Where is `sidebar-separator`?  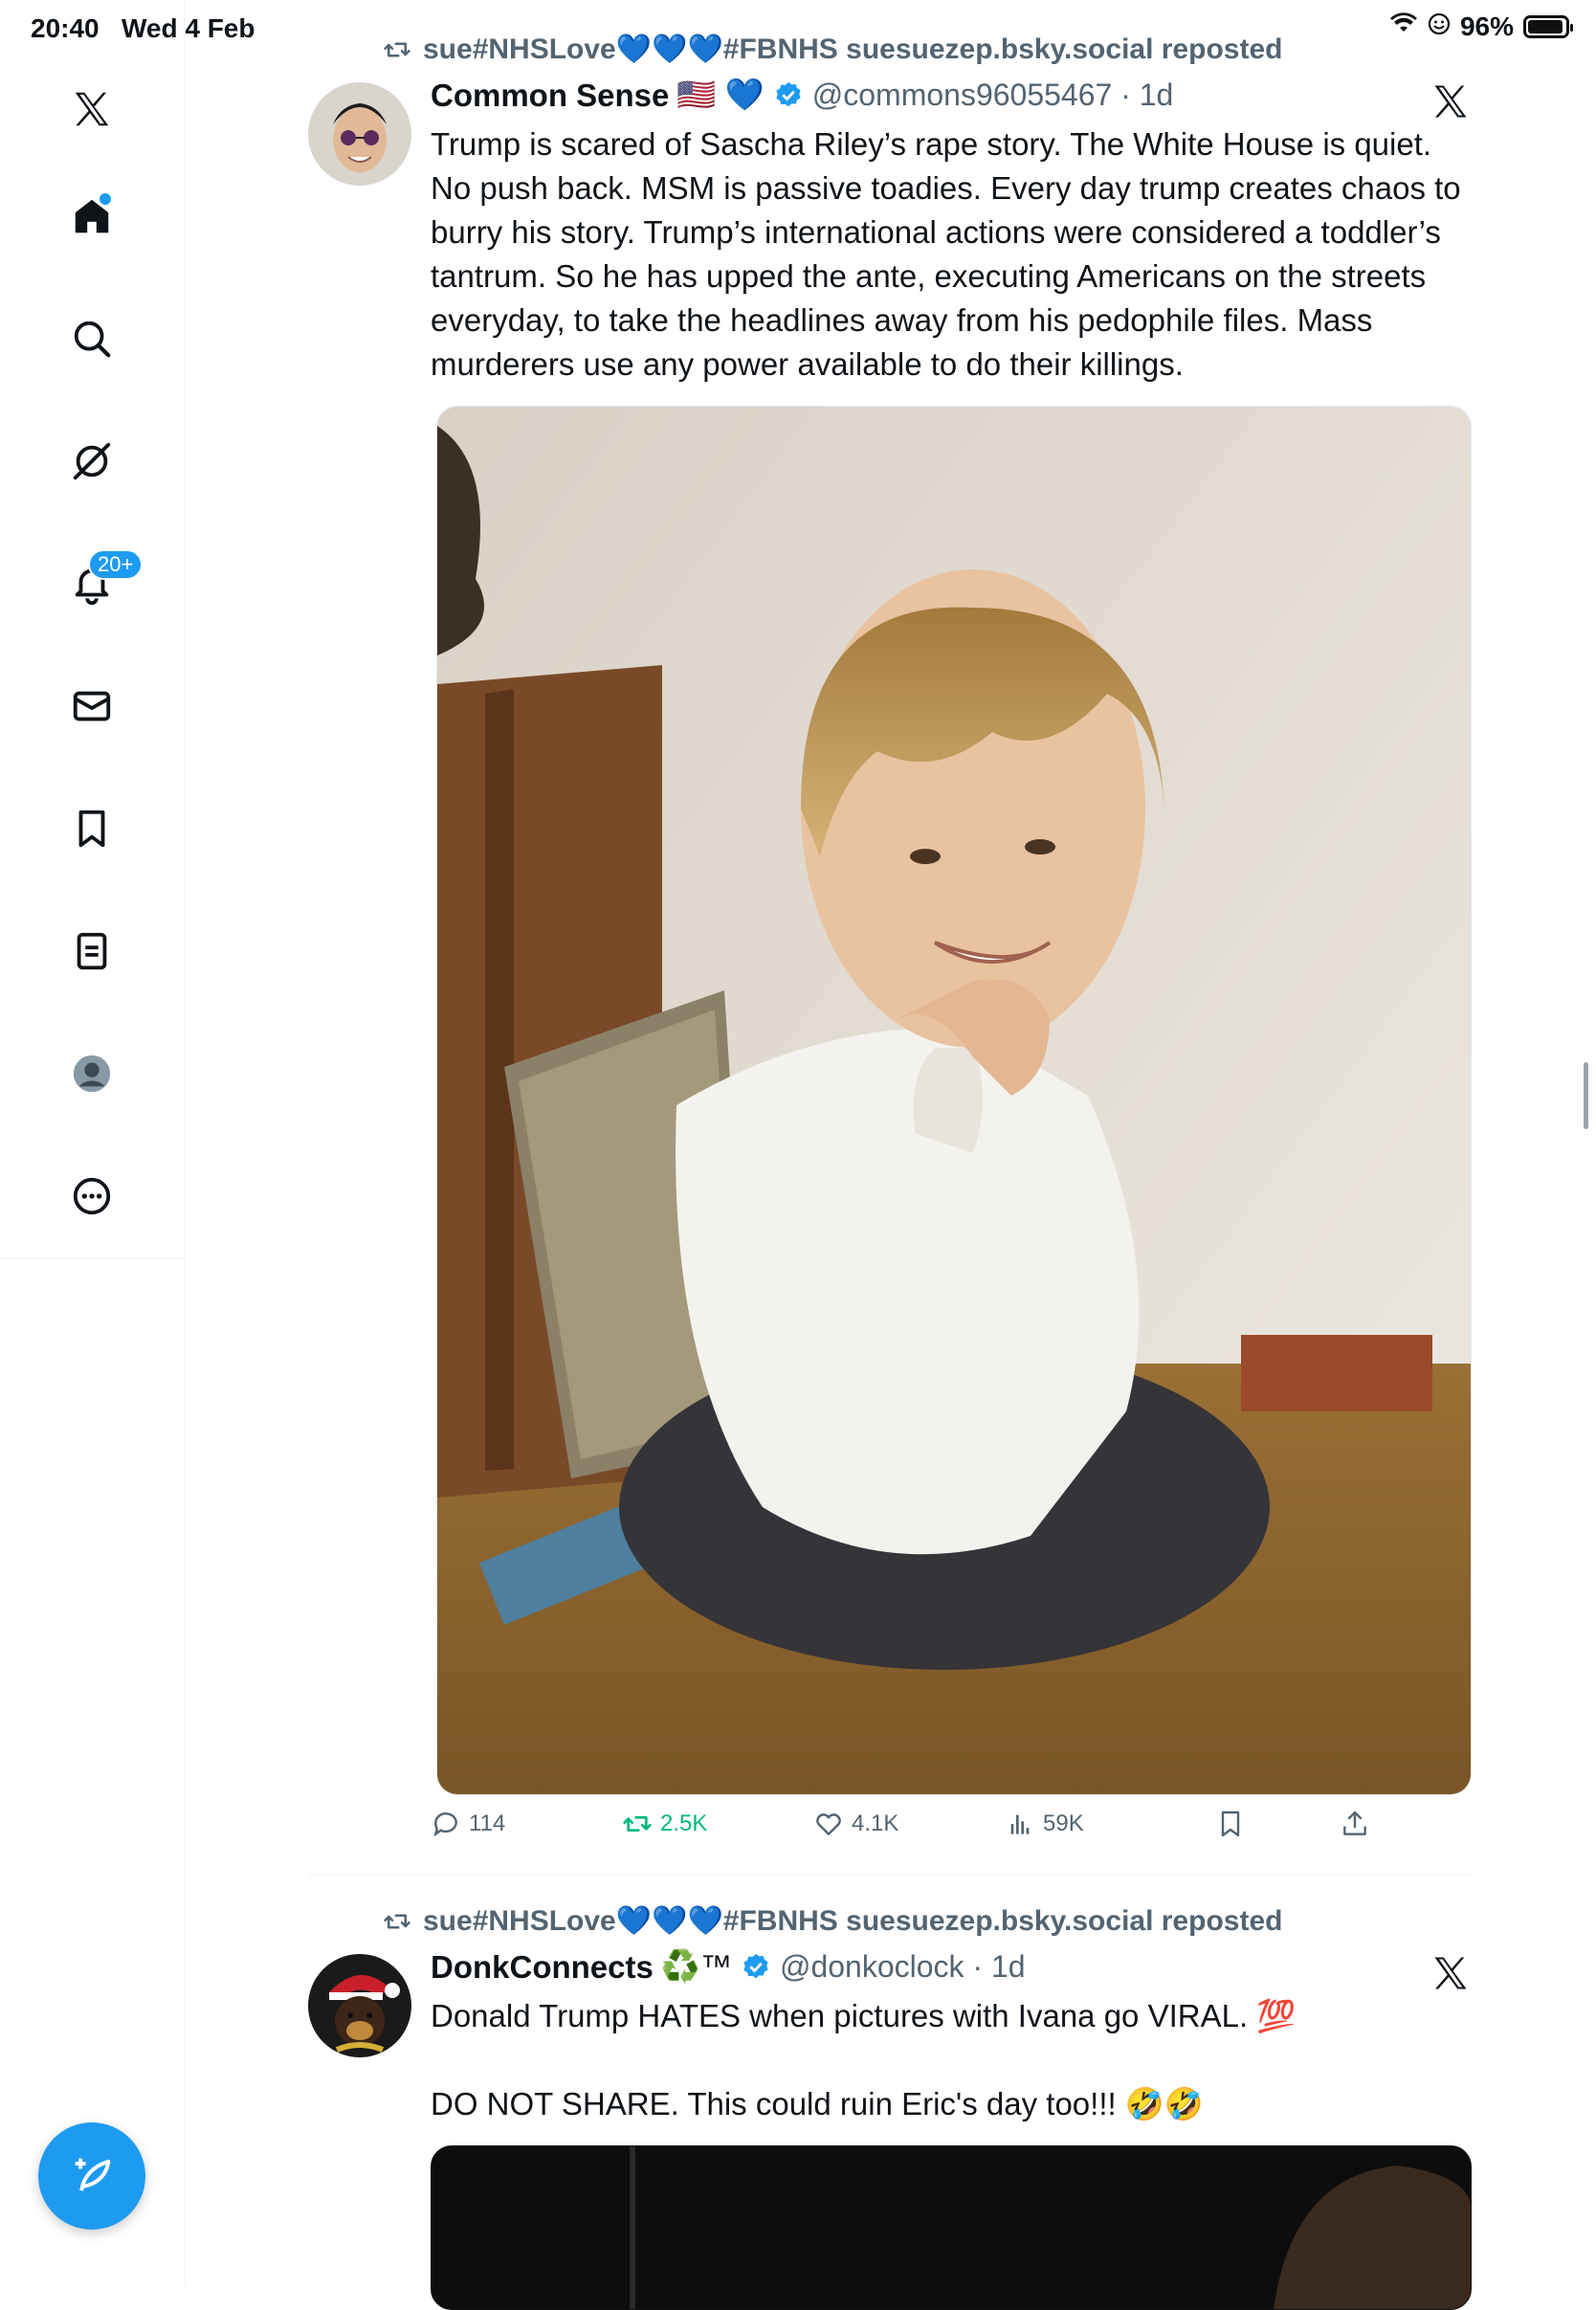
sidebar-separator is located at coordinates (92, 1257).